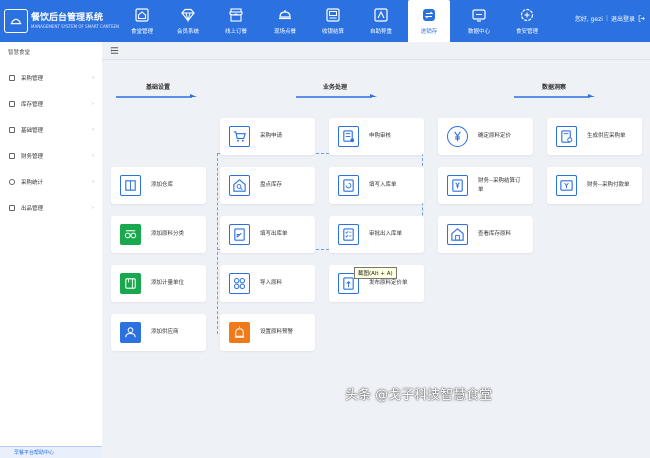  I want to click on card-finance-payment: 财务--采购付款单, so click(594, 185).